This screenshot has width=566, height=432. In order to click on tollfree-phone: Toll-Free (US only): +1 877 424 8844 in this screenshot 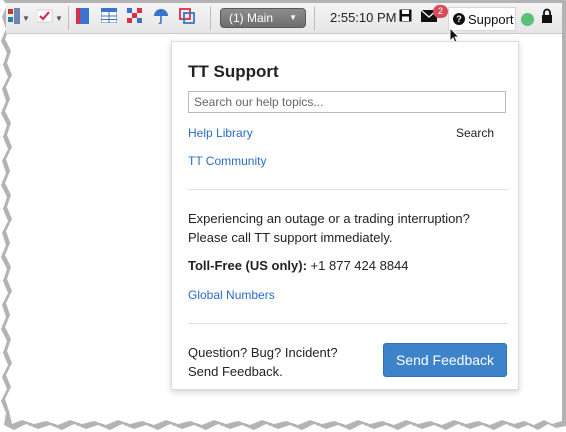, I will do `click(298, 265)`.